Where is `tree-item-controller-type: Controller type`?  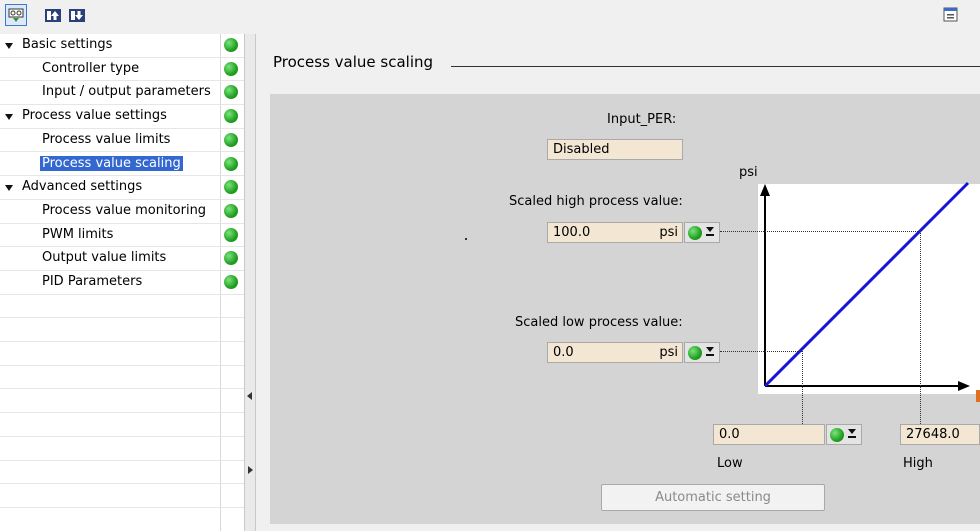
tree-item-controller-type: Controller type is located at coordinates (122, 70).